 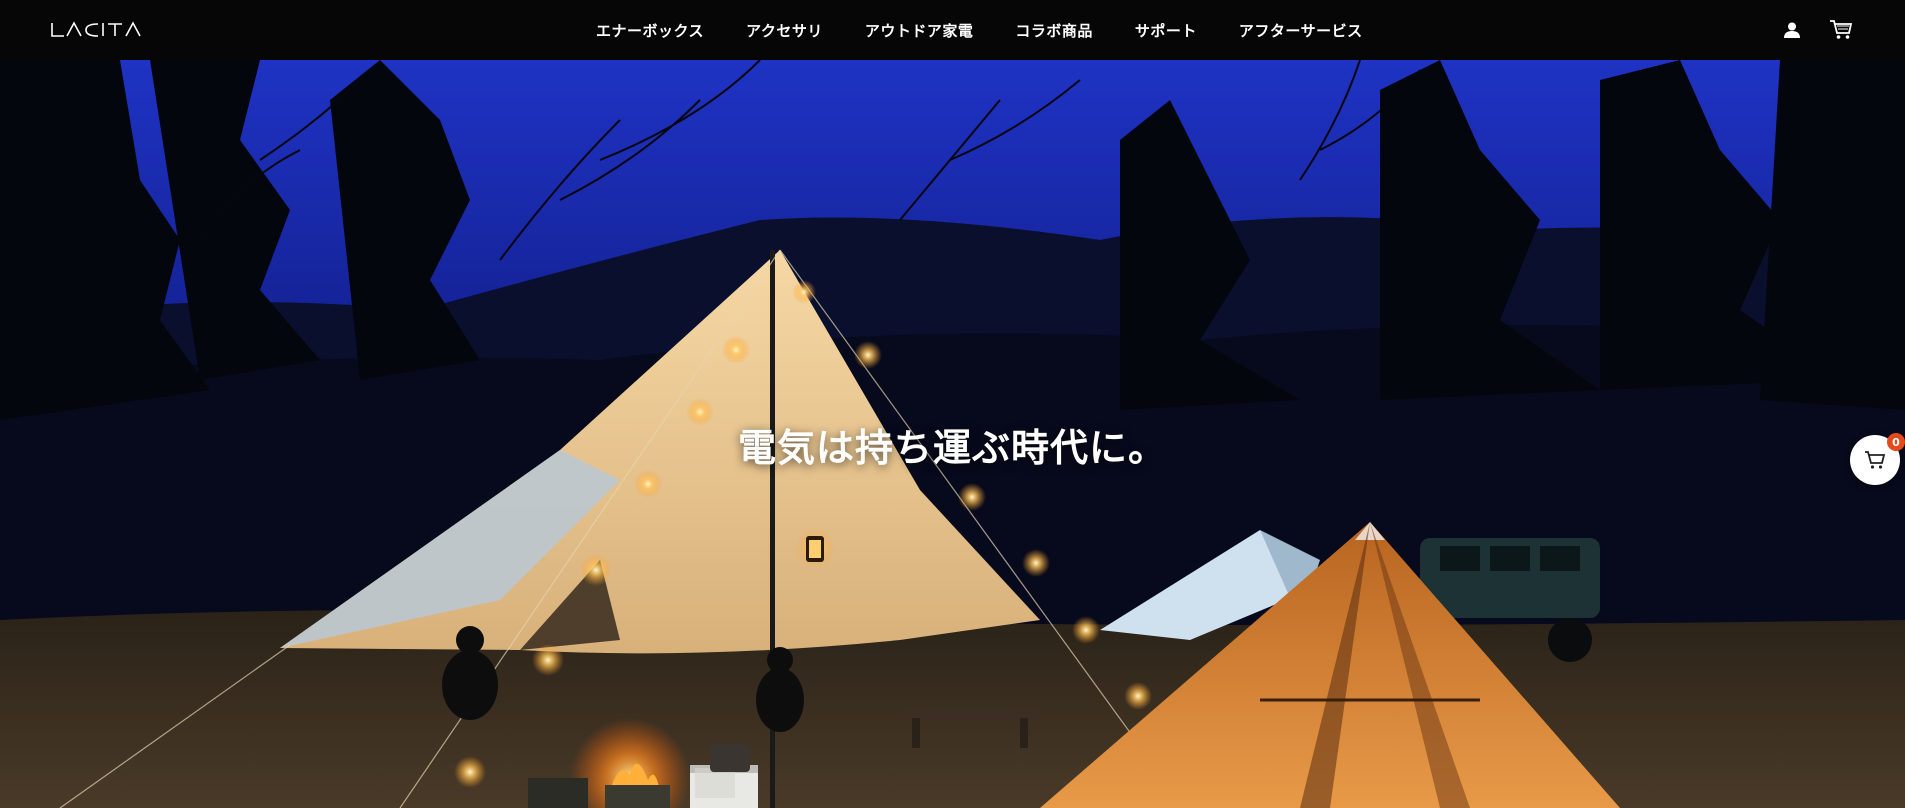 I want to click on lacita-logo, so click(x=100, y=30).